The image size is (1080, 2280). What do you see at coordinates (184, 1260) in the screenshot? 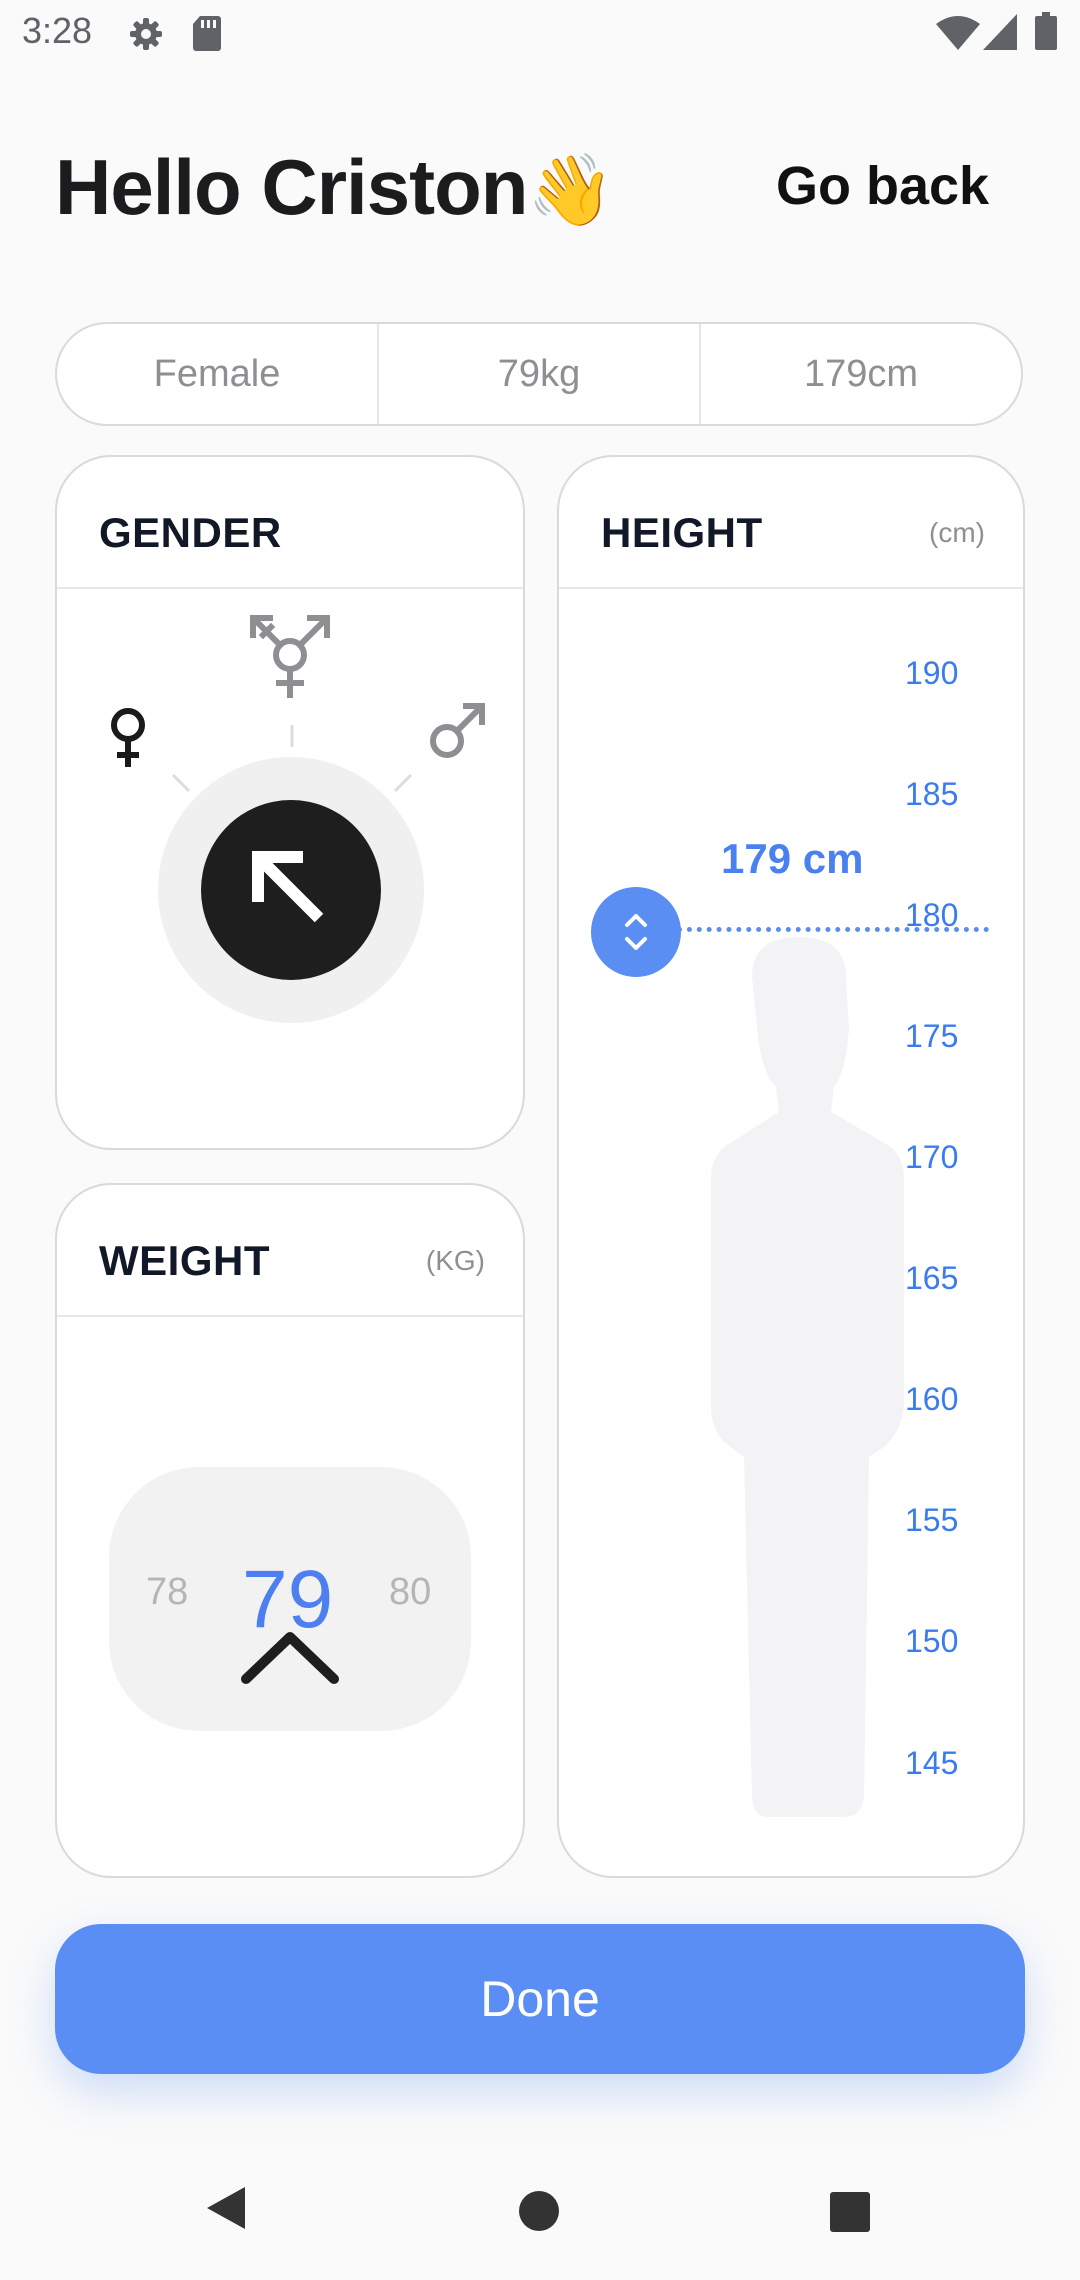
I see `weight-title: WEIGHT` at bounding box center [184, 1260].